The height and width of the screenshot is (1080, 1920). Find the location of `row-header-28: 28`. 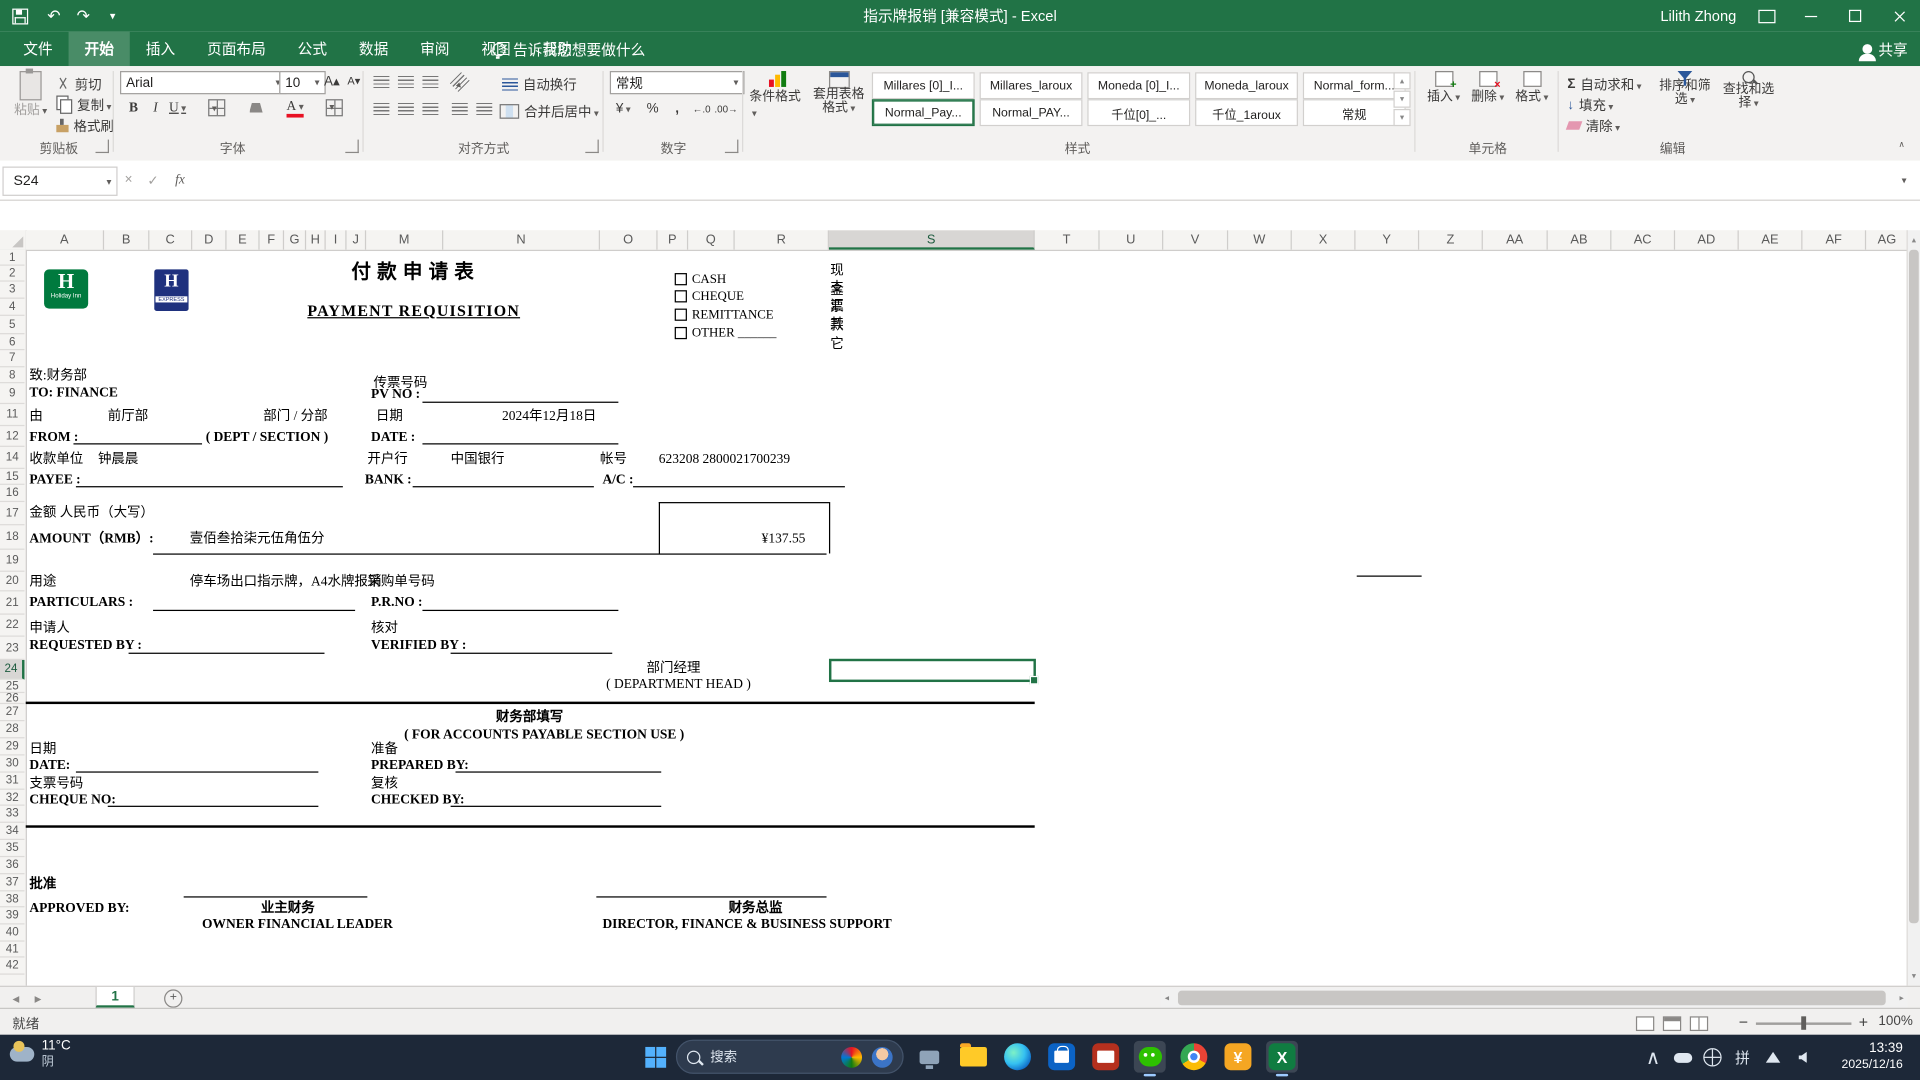

row-header-28: 28 is located at coordinates (12, 730).